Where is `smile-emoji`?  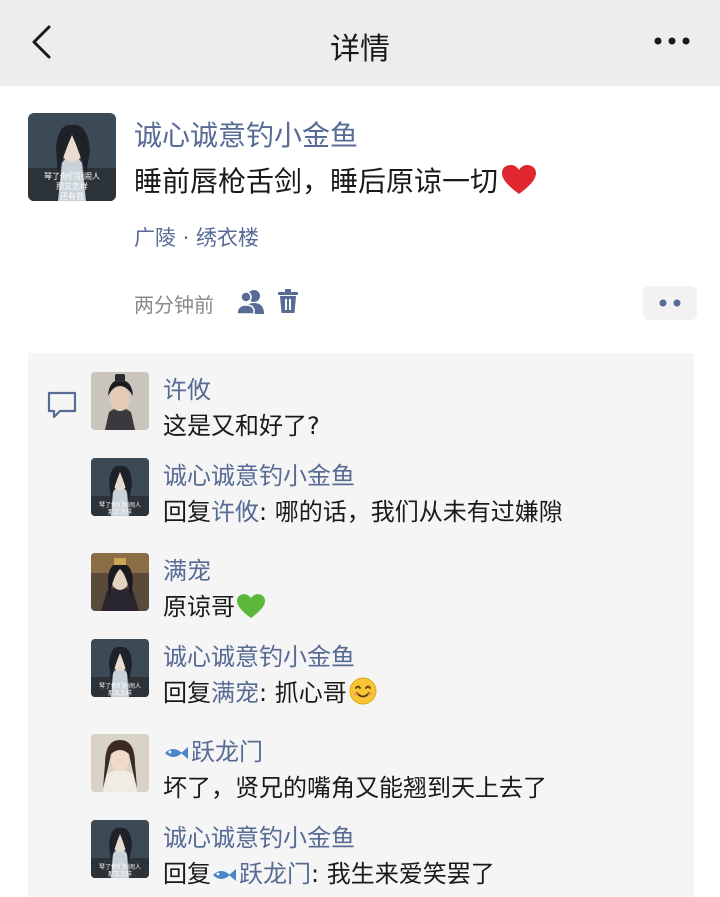
smile-emoji is located at coordinates (363, 694).